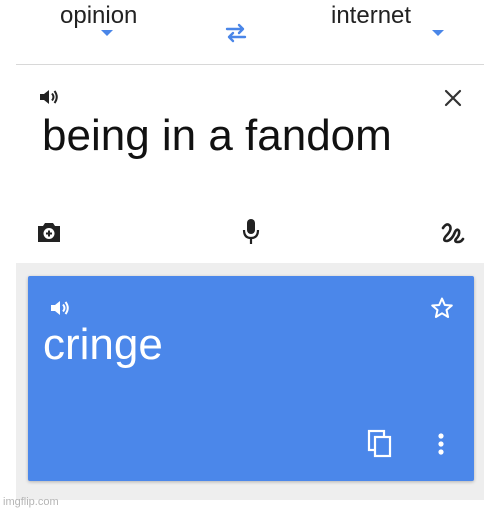  Describe the element at coordinates (236, 33) in the screenshot. I see `swap-languages-icon` at that location.